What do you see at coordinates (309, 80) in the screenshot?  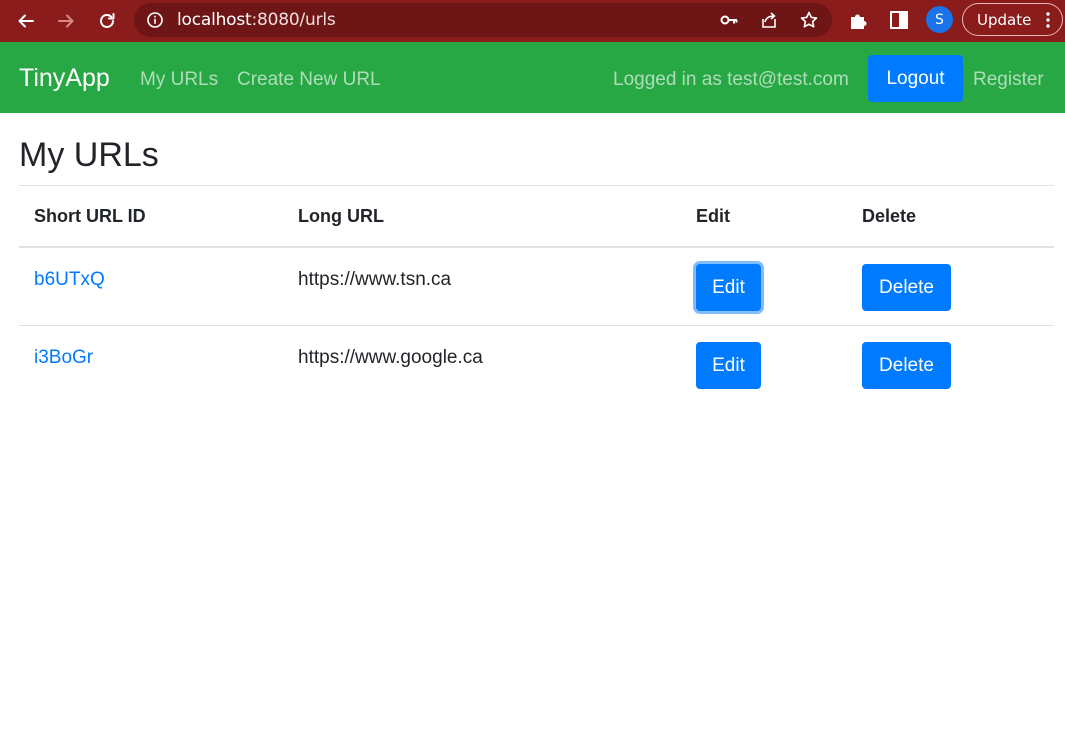 I see `nav-create-new-url: Create New URL` at bounding box center [309, 80].